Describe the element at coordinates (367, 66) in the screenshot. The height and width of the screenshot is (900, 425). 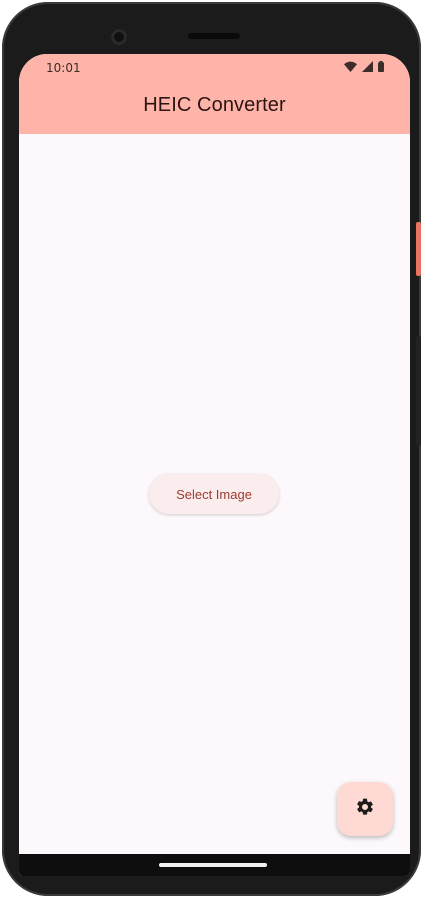
I see `cellular-signal-icon` at that location.